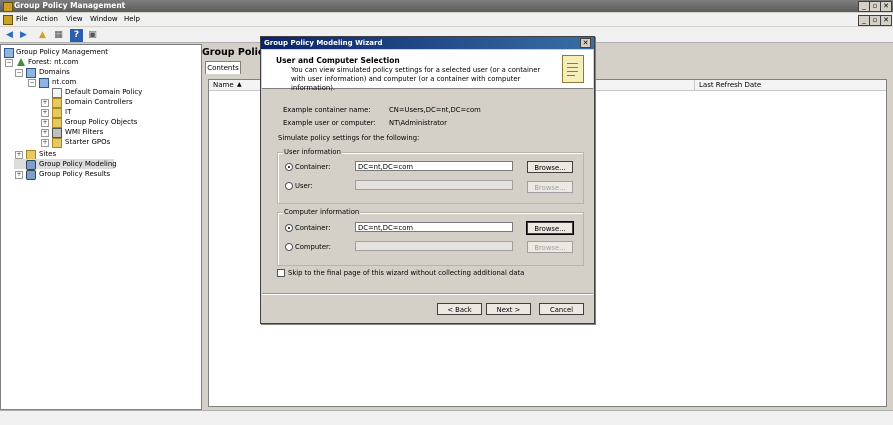 The height and width of the screenshot is (425, 893). I want to click on example-user-value: NT\Administrator, so click(418, 123).